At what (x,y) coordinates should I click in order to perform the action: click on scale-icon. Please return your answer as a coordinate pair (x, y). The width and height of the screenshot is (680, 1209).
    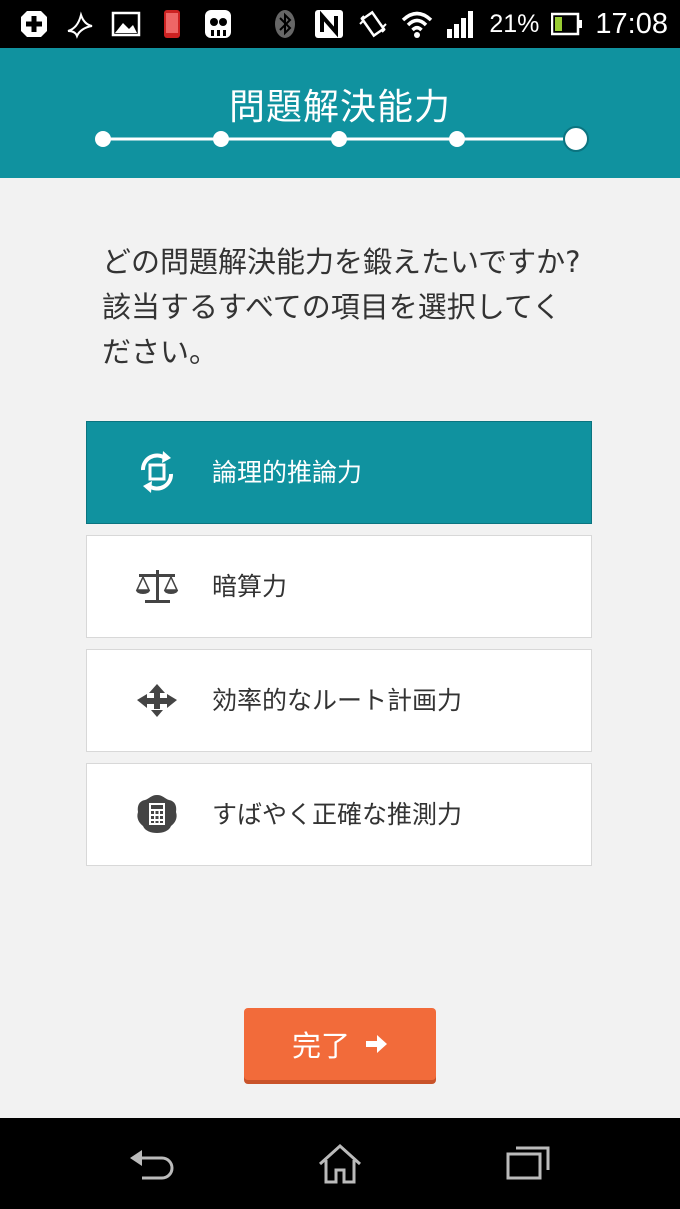
    Looking at the image, I should click on (157, 586).